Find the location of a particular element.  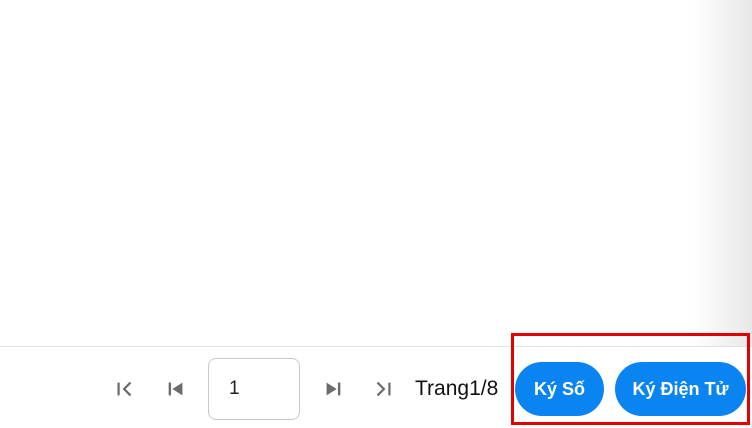

digital-sign-button: Ký Số is located at coordinates (559, 389).